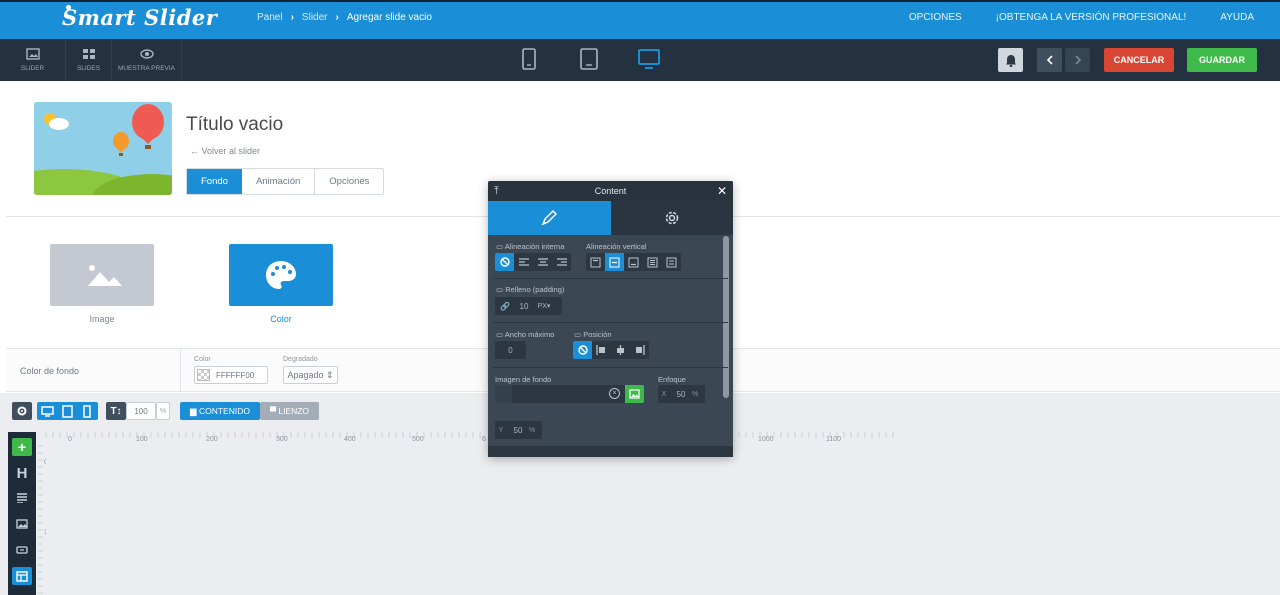  Describe the element at coordinates (484, 439) in the screenshot. I see `ruler-label: 6` at that location.